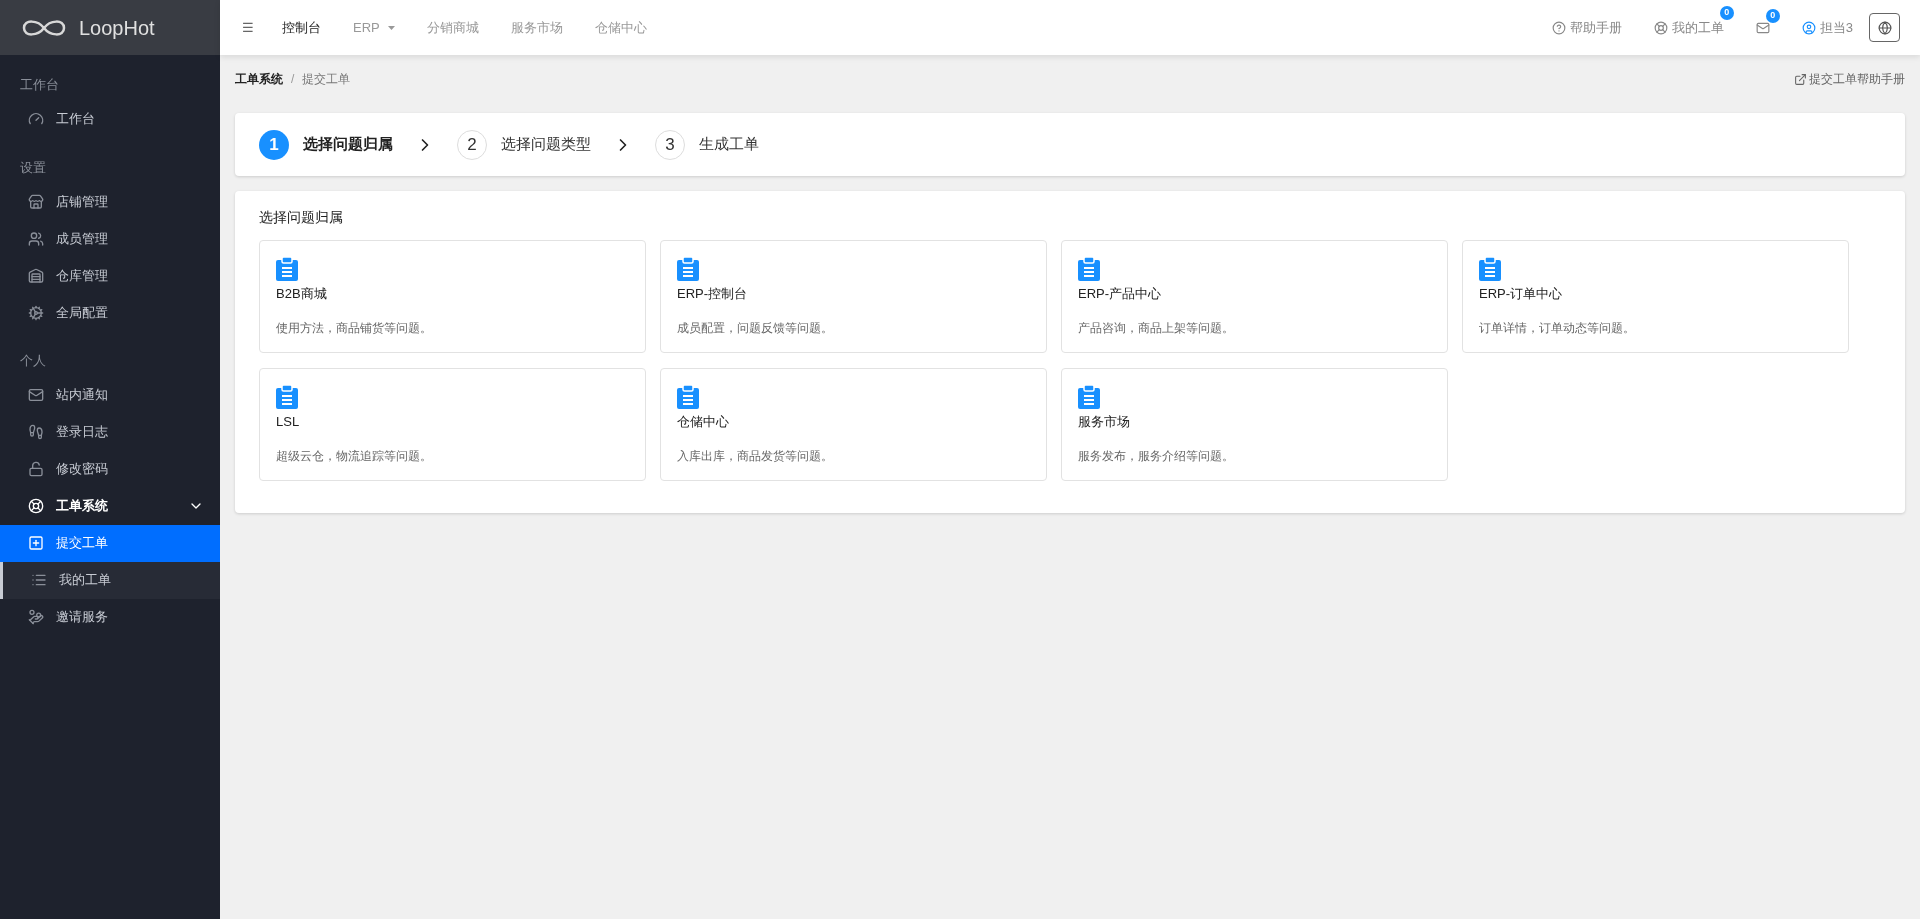 The width and height of the screenshot is (1920, 919). I want to click on caret-icon, so click(391, 27).